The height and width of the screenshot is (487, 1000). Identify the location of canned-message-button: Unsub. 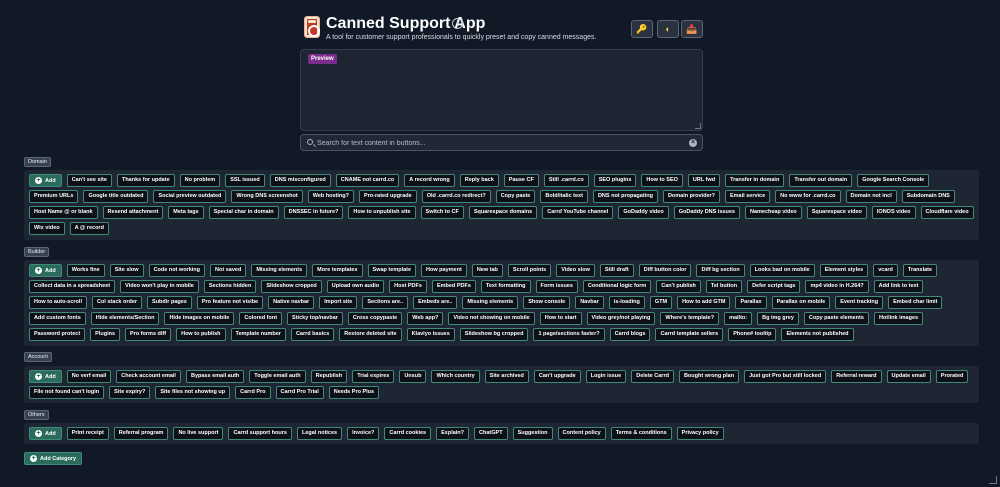
(413, 376).